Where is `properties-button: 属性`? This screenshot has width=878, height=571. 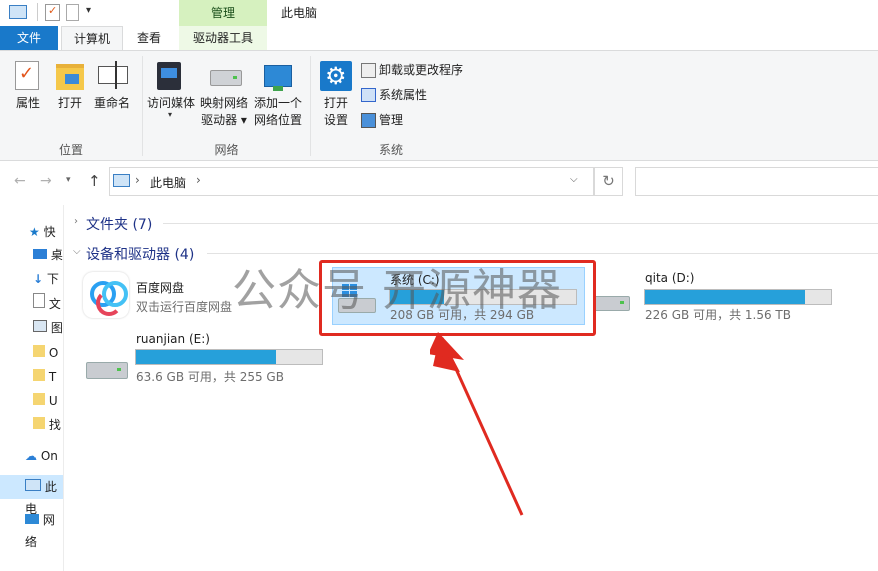 properties-button: 属性 is located at coordinates (28, 103).